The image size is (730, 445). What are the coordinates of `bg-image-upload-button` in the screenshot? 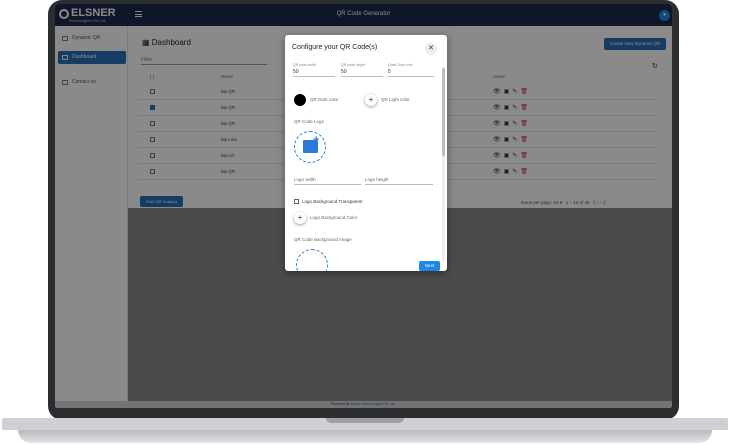 It's located at (312, 260).